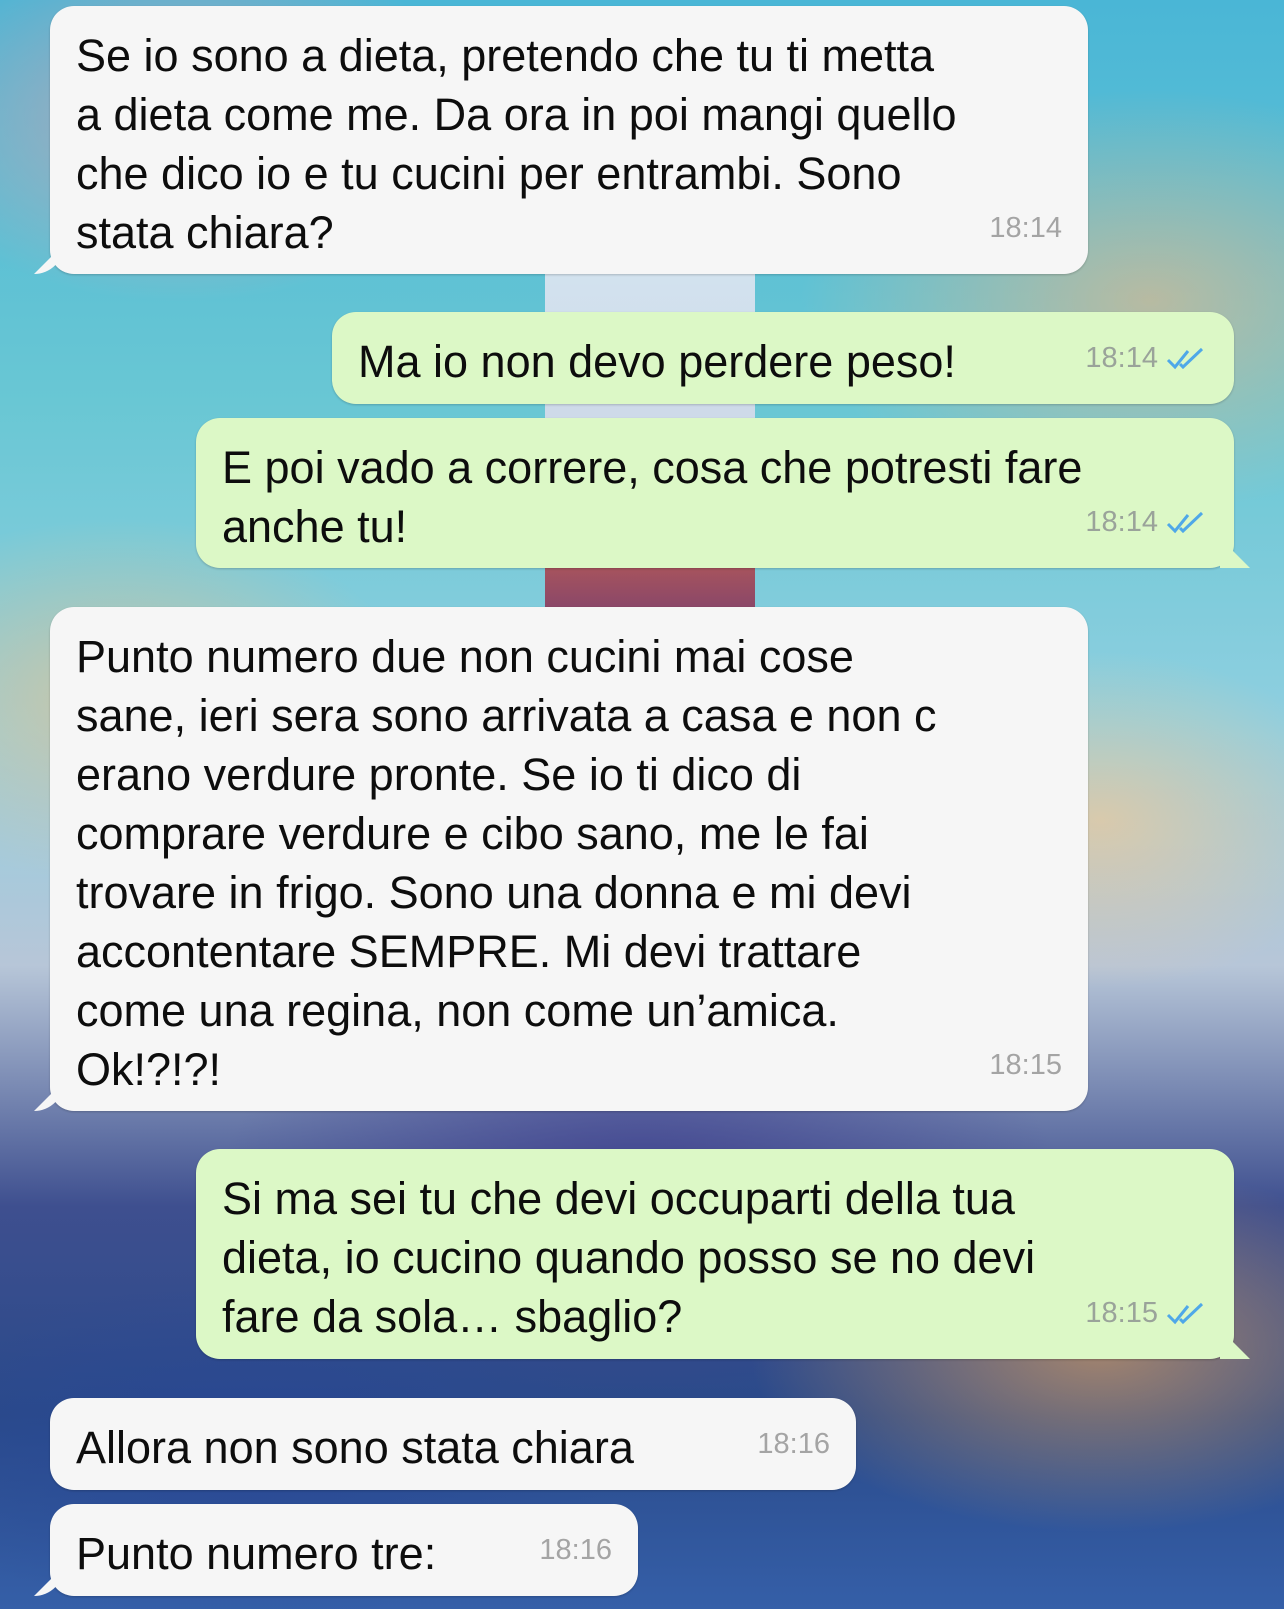 This screenshot has height=1609, width=1284. I want to click on message-text: Ma io non devo perdere peso!, so click(657, 361).